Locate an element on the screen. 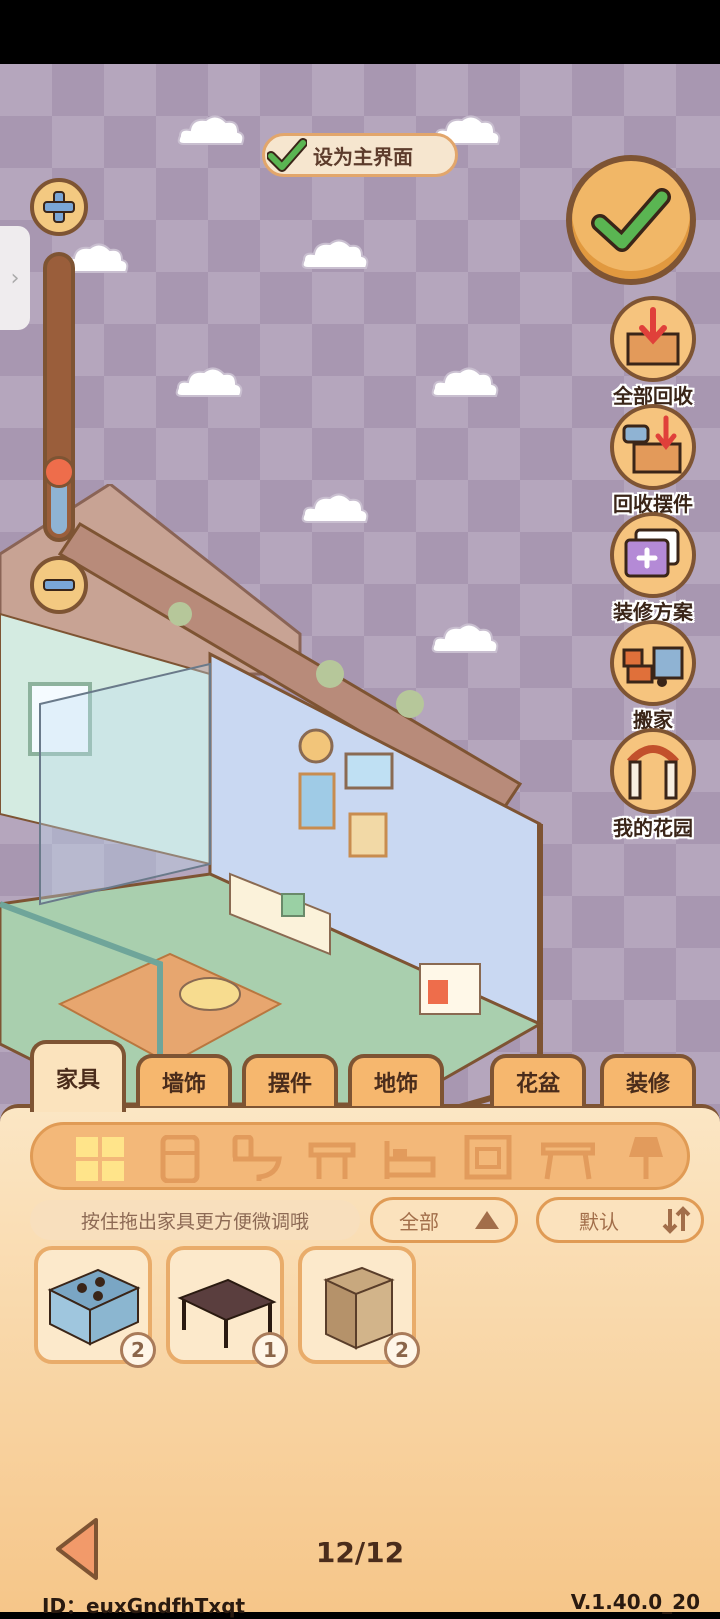  moving-button is located at coordinates (653, 663).